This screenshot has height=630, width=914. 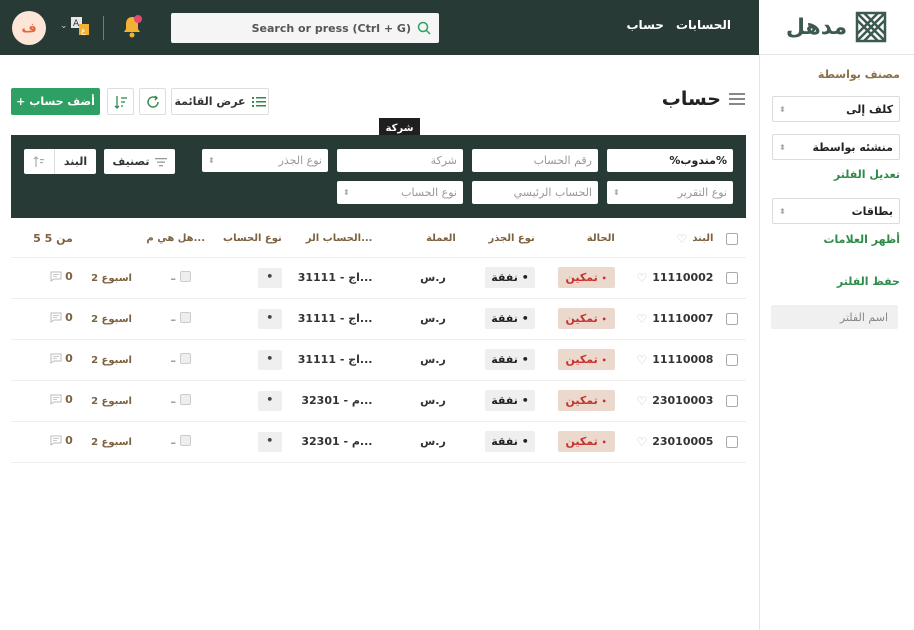 What do you see at coordinates (258, 101) in the screenshot?
I see `list-icon` at bounding box center [258, 101].